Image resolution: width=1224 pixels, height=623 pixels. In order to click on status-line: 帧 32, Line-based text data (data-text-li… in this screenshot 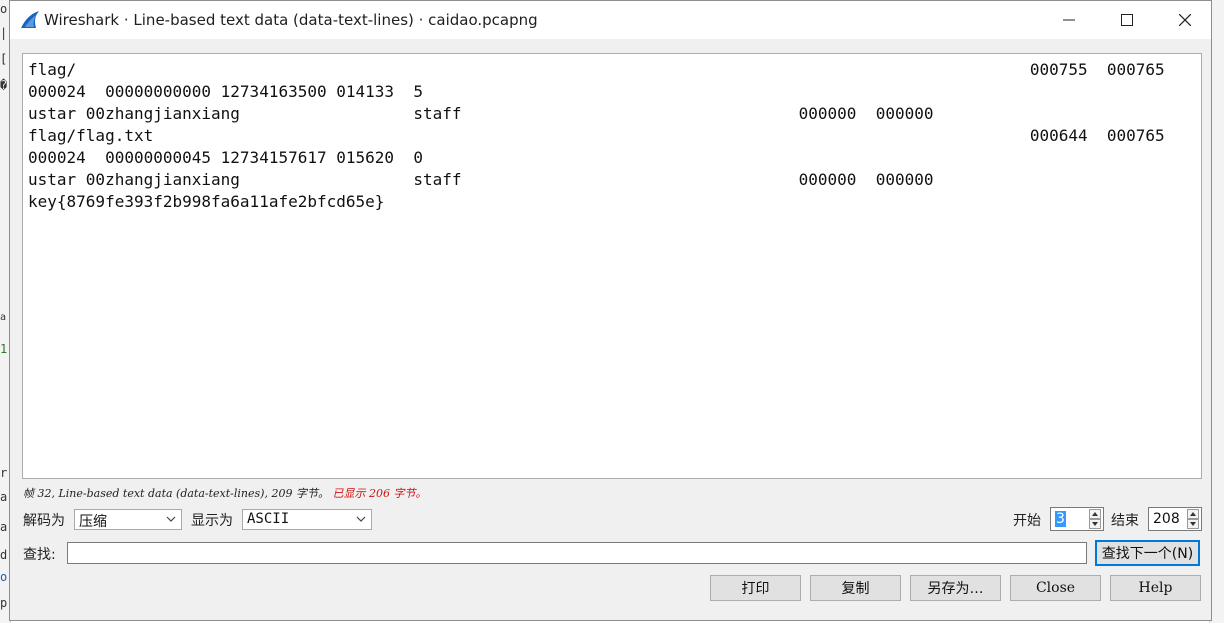, I will do `click(224, 493)`.